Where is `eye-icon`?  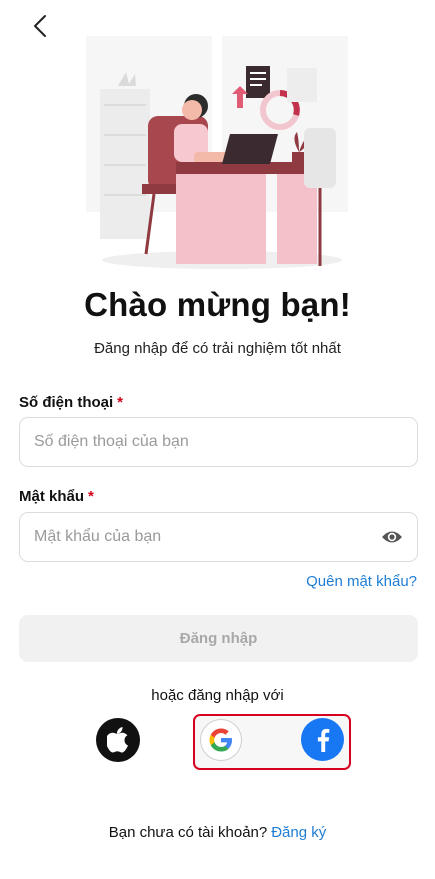 eye-icon is located at coordinates (392, 537).